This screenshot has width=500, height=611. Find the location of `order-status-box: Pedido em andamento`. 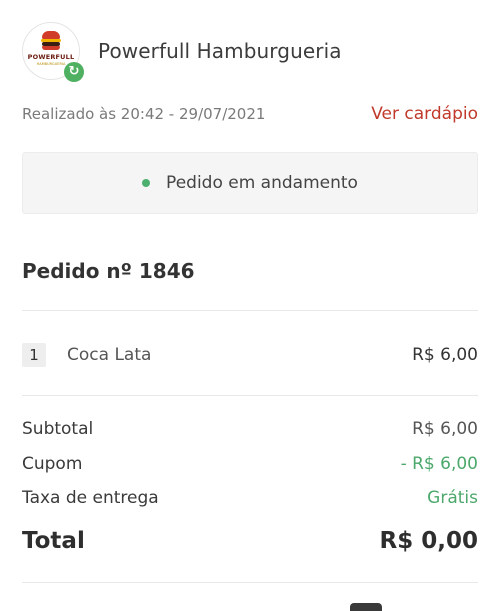

order-status-box: Pedido em andamento is located at coordinates (250, 183).